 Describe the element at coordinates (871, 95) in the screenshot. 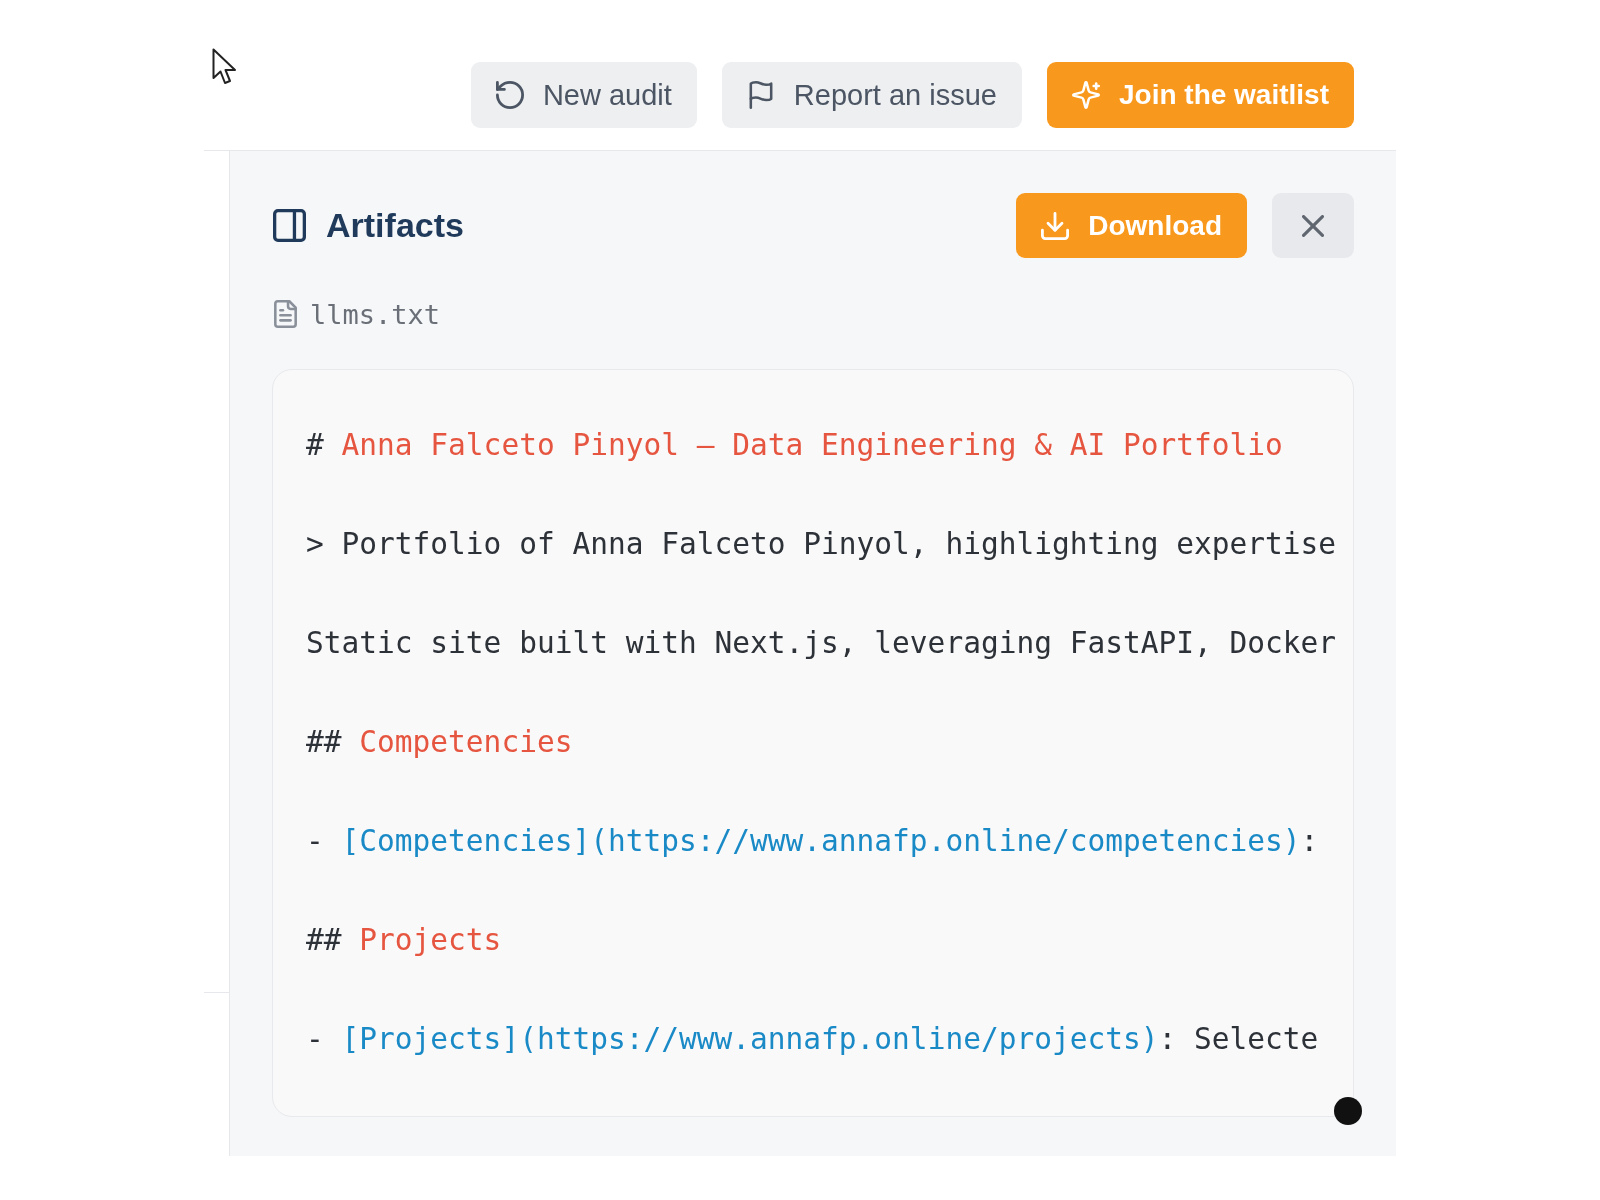

I see `report-issue-button: Report an issue` at that location.